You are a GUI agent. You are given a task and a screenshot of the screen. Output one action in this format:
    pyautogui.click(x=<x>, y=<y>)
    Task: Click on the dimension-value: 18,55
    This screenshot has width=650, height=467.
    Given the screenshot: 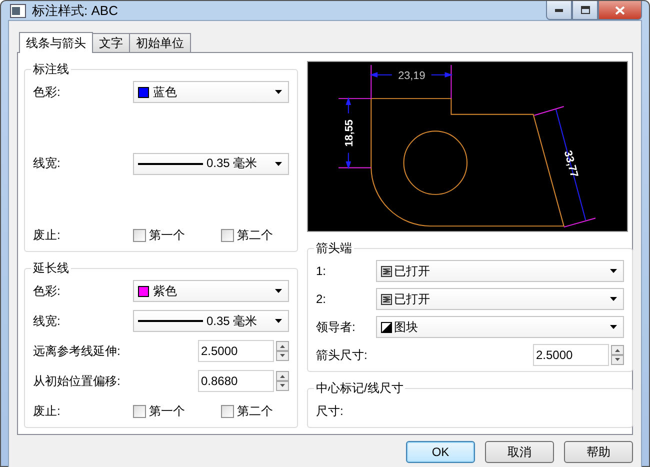 What is the action you would take?
    pyautogui.click(x=349, y=133)
    